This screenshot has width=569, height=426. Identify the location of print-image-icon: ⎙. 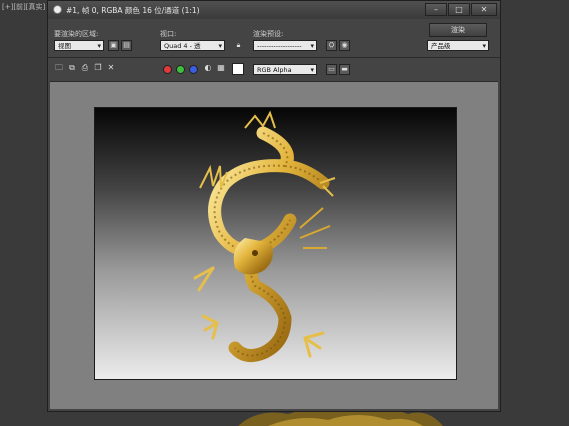
(85, 68).